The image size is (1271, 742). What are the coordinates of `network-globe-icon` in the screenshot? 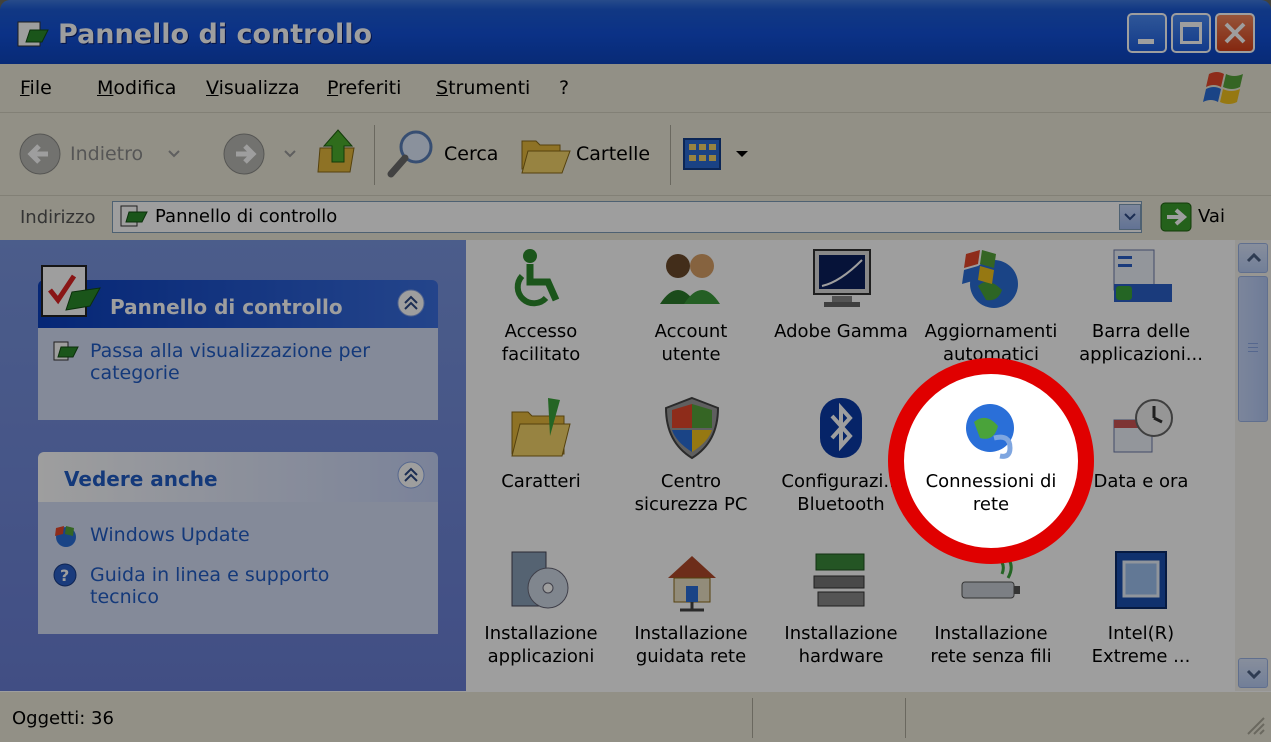 It's located at (990, 431).